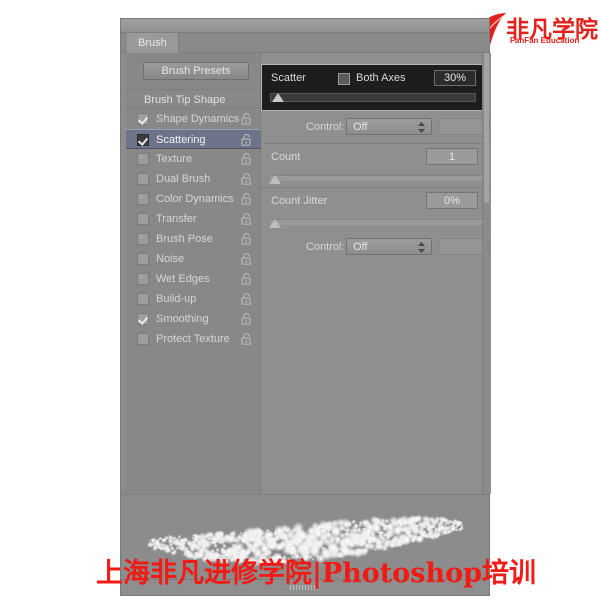  I want to click on both-axes-checkbox, so click(344, 79).